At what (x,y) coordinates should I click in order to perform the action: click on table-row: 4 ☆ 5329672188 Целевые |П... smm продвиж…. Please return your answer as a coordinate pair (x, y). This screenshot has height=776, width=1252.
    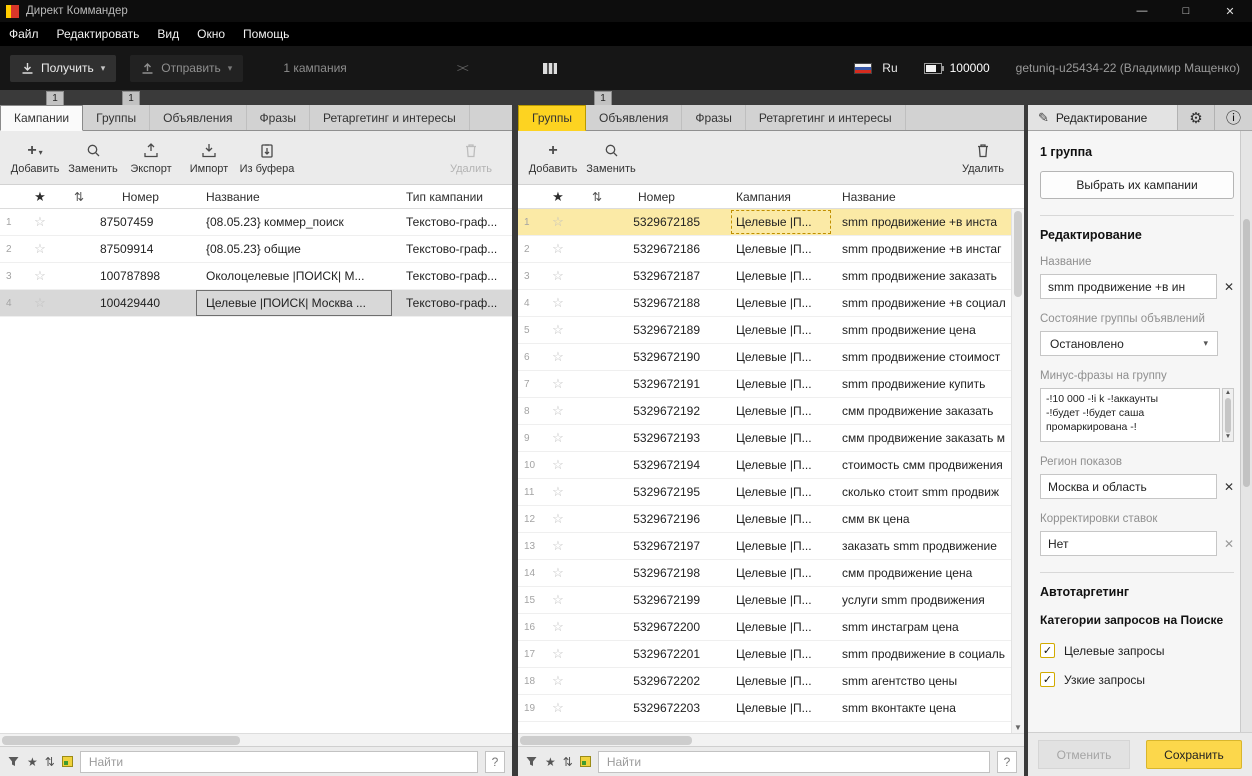
    Looking at the image, I should click on (771, 303).